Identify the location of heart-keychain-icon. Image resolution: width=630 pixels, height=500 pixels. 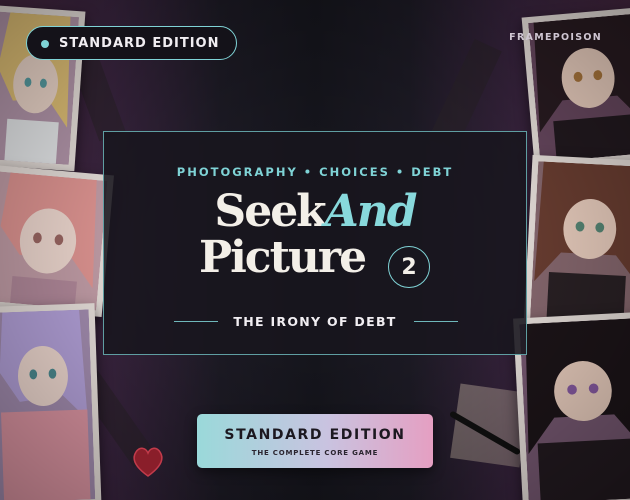
(148, 462).